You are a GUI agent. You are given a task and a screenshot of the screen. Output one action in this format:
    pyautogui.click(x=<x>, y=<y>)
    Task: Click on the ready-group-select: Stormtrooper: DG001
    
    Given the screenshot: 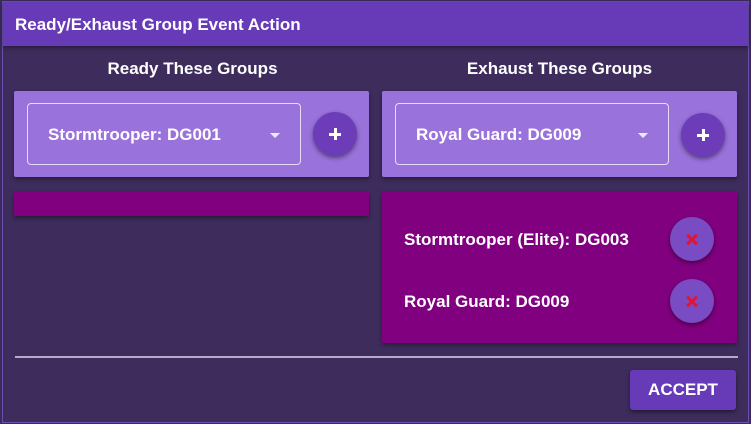 What is the action you would take?
    pyautogui.click(x=164, y=134)
    